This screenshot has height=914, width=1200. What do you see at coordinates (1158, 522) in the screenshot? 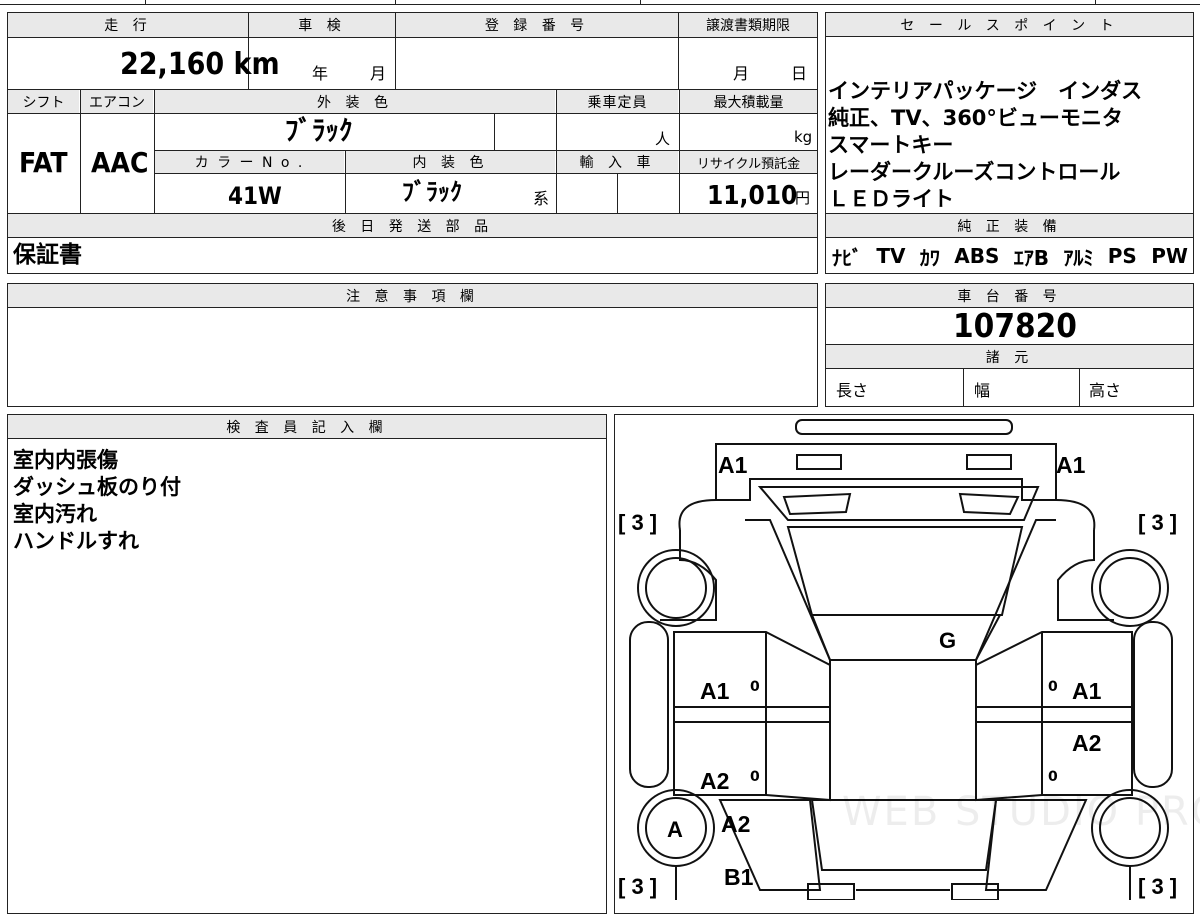
I see `corner-label-front-right: [ 3 ]` at bounding box center [1158, 522].